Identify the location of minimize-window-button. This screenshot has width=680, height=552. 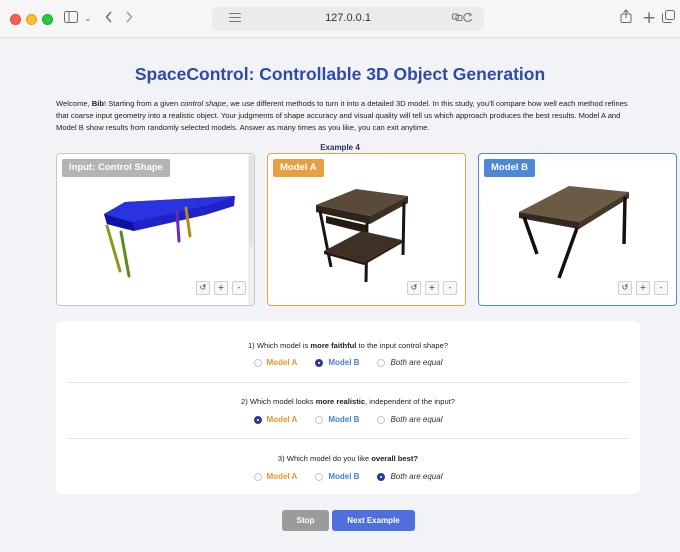
(31, 19).